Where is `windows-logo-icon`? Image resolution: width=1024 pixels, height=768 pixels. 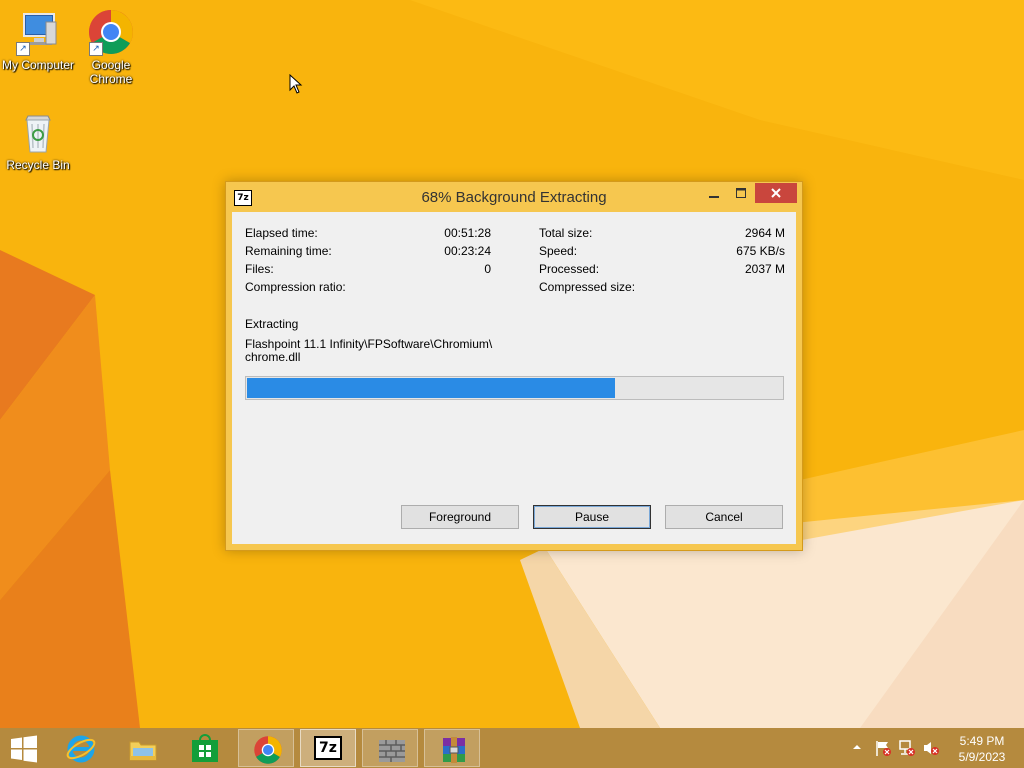 windows-logo-icon is located at coordinates (24, 749).